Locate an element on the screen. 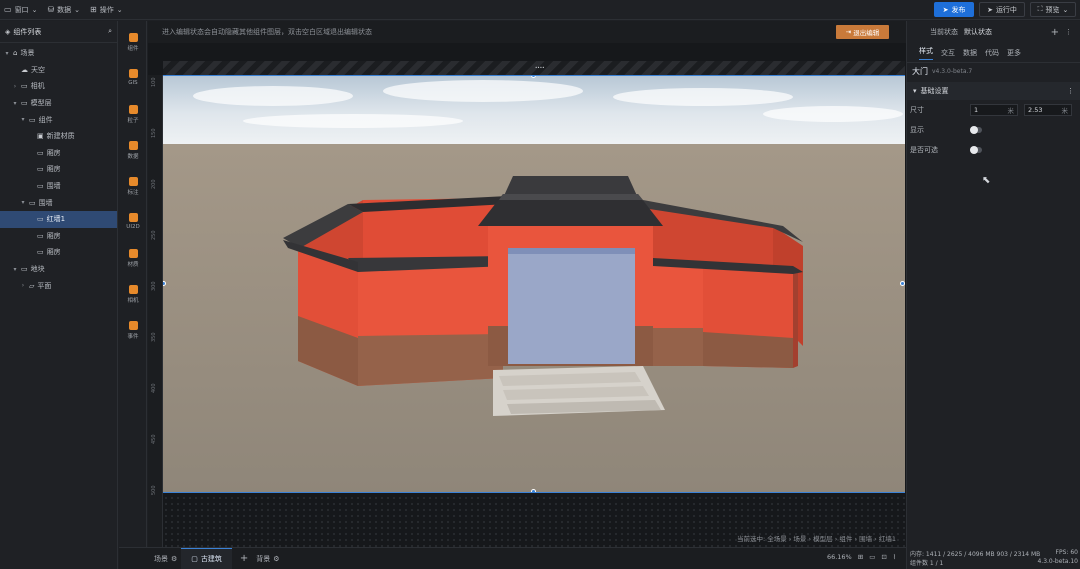  preview-button: ⛶ 预览 ⌄ is located at coordinates (1053, 9).